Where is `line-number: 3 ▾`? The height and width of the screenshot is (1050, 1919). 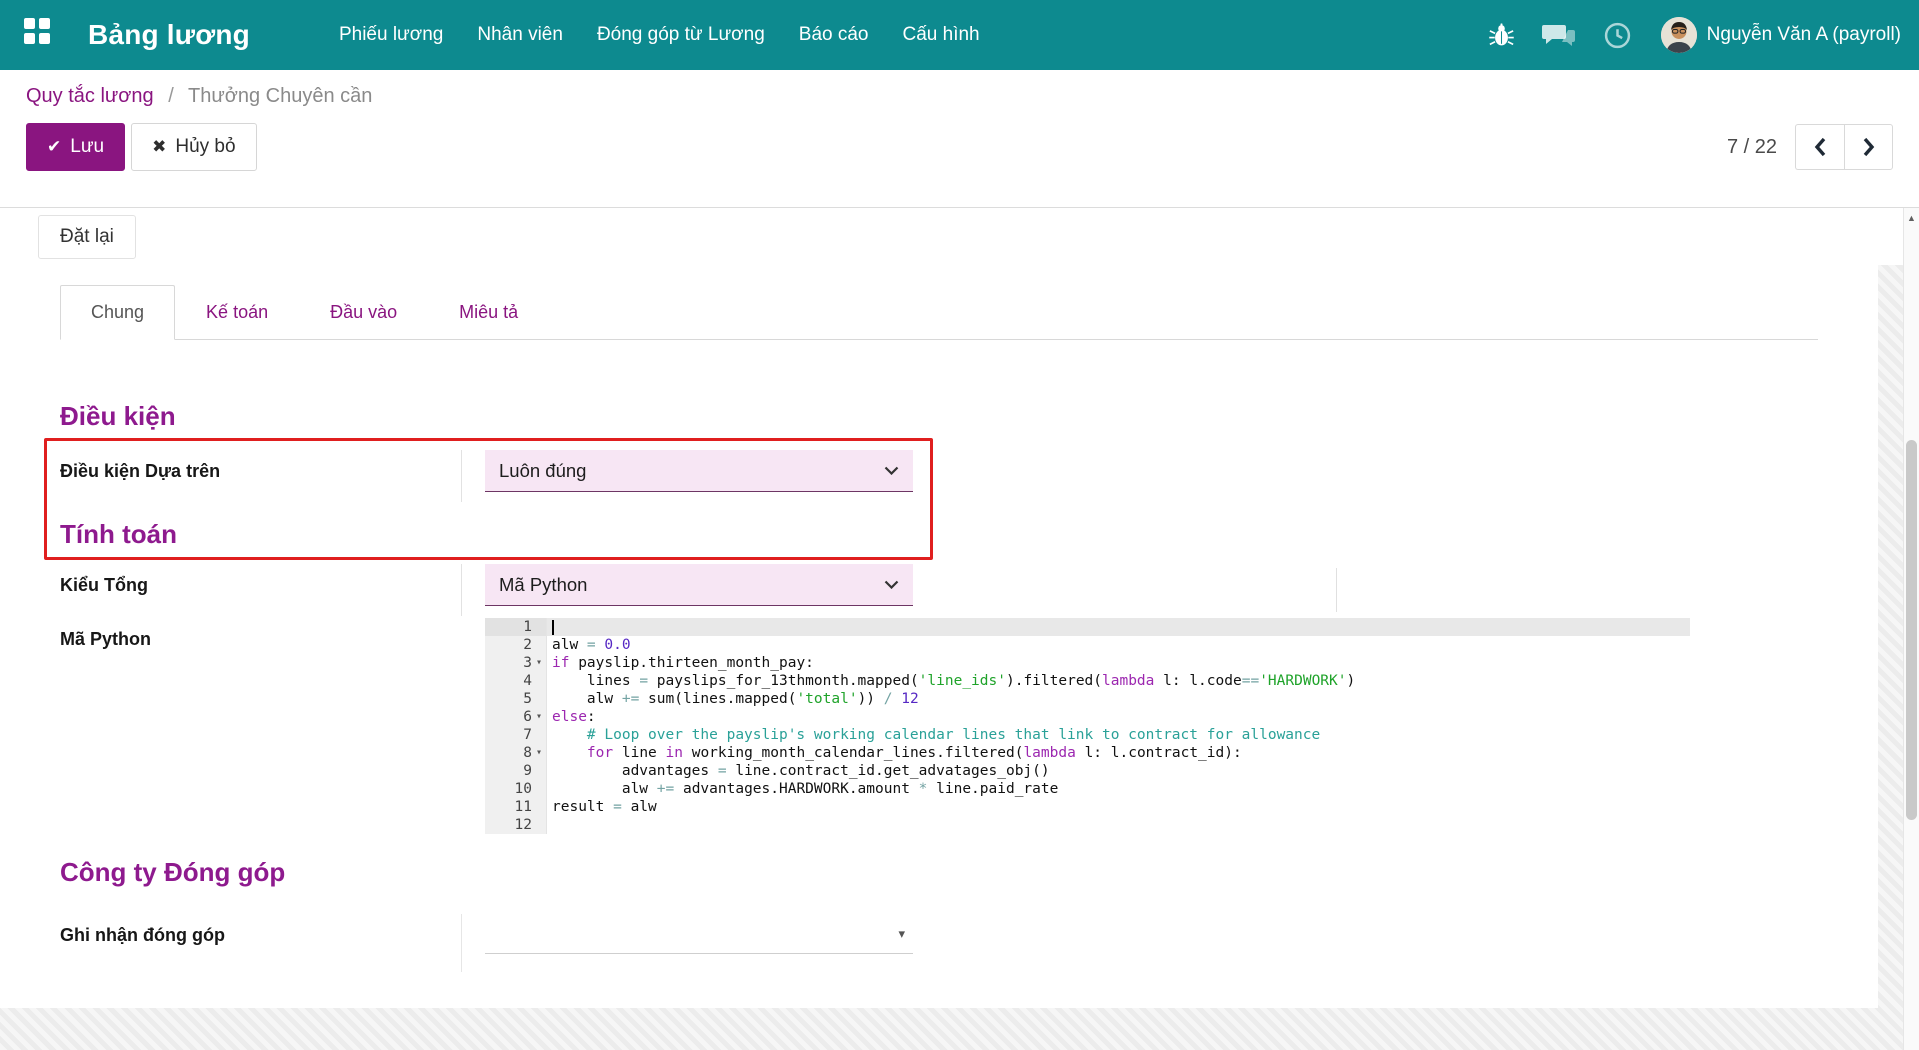
line-number: 3 ▾ is located at coordinates (516, 663).